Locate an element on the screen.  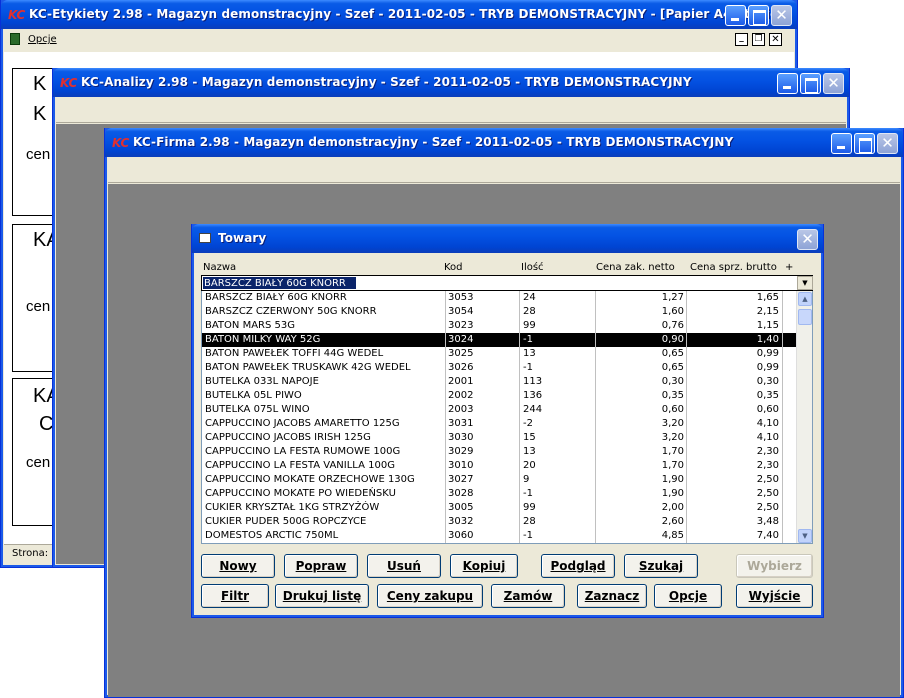
cell-cena-brutto: 1,40 is located at coordinates (767, 339).